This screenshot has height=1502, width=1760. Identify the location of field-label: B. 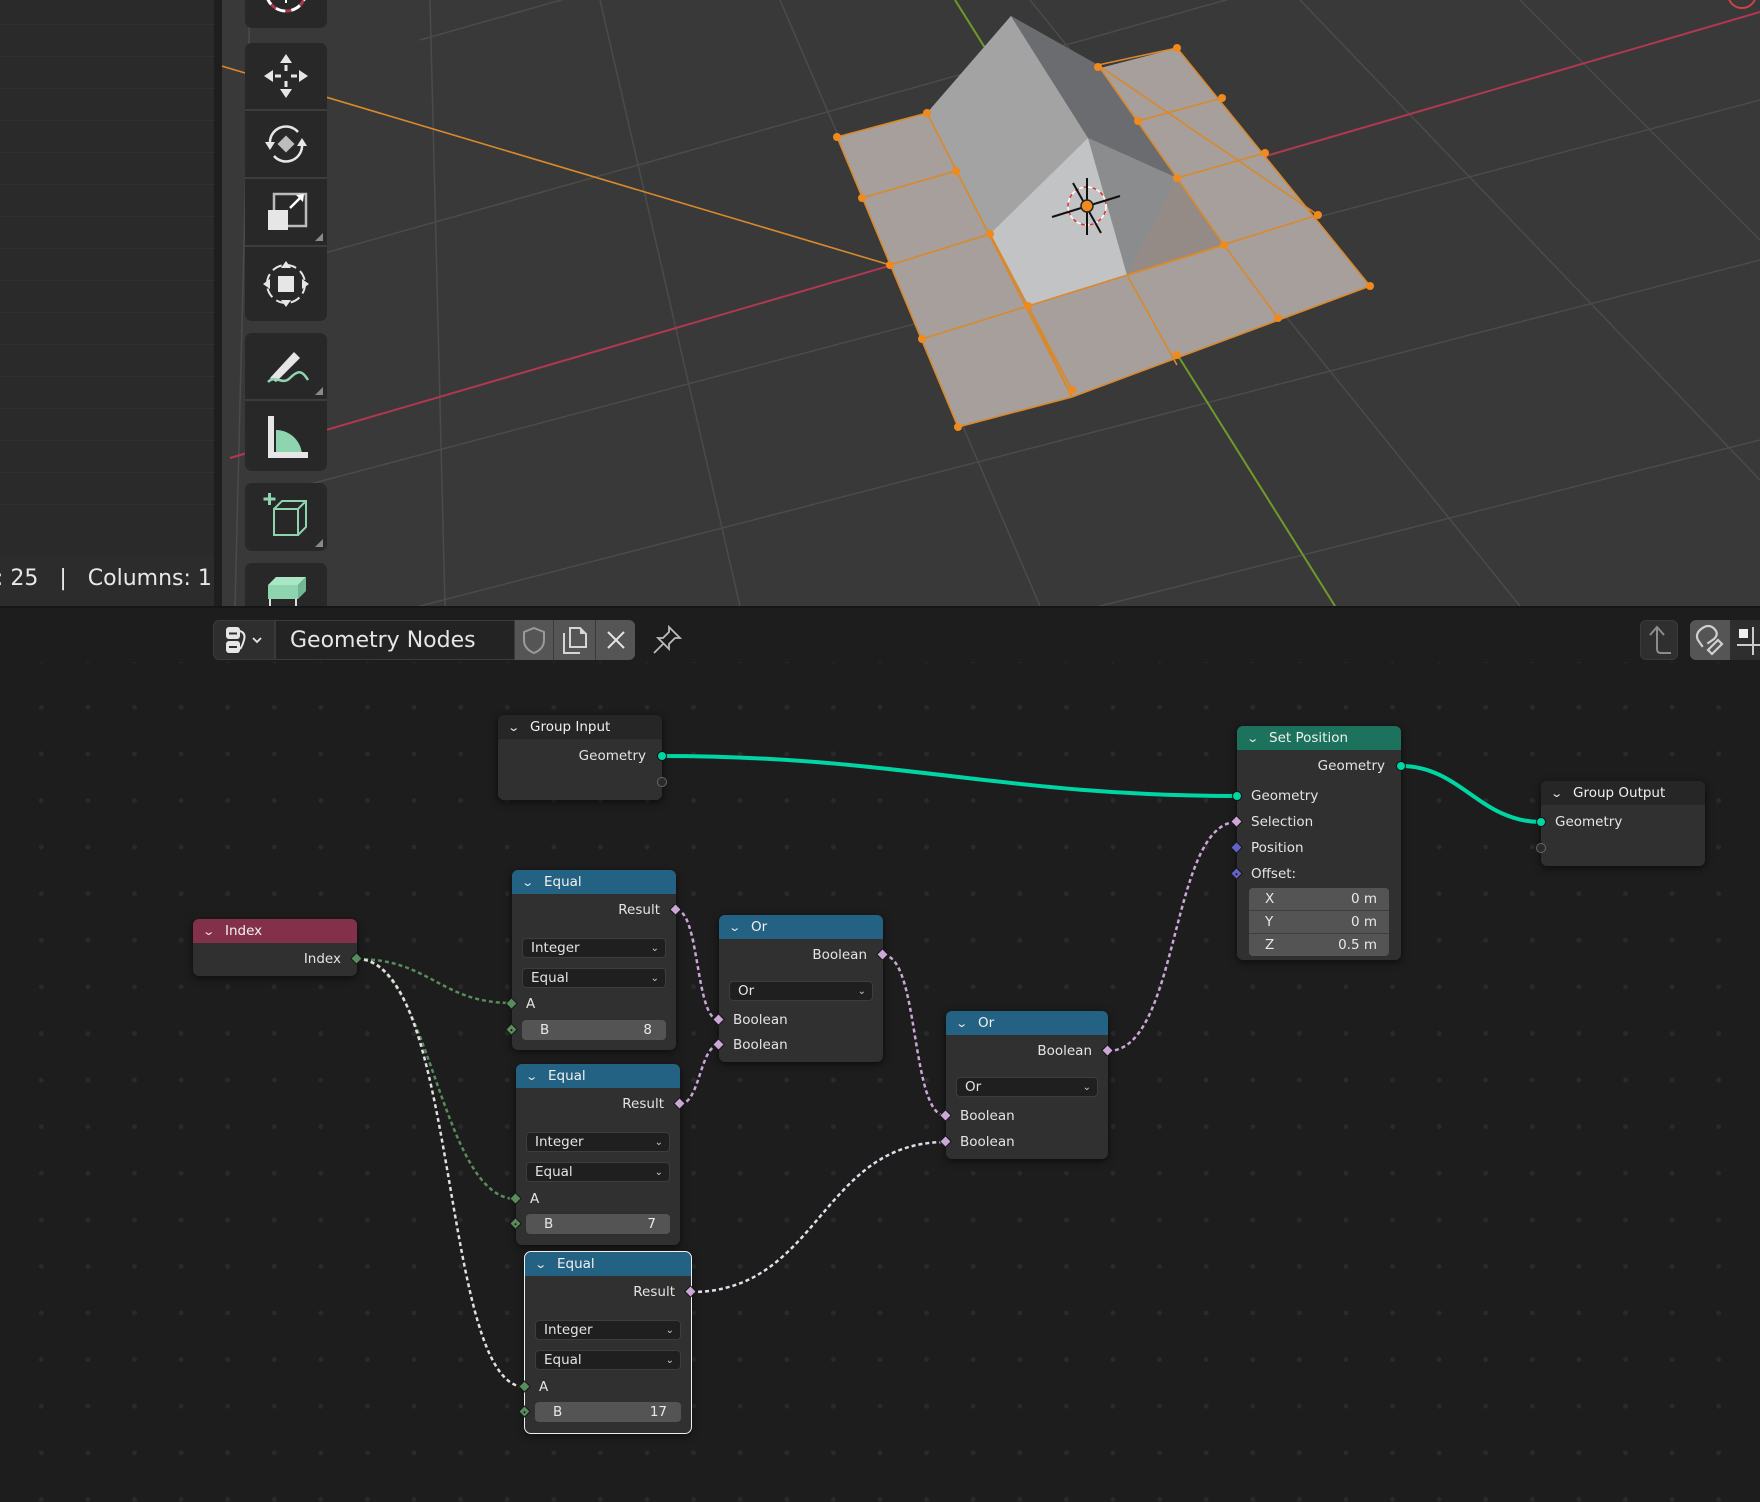
(545, 1030).